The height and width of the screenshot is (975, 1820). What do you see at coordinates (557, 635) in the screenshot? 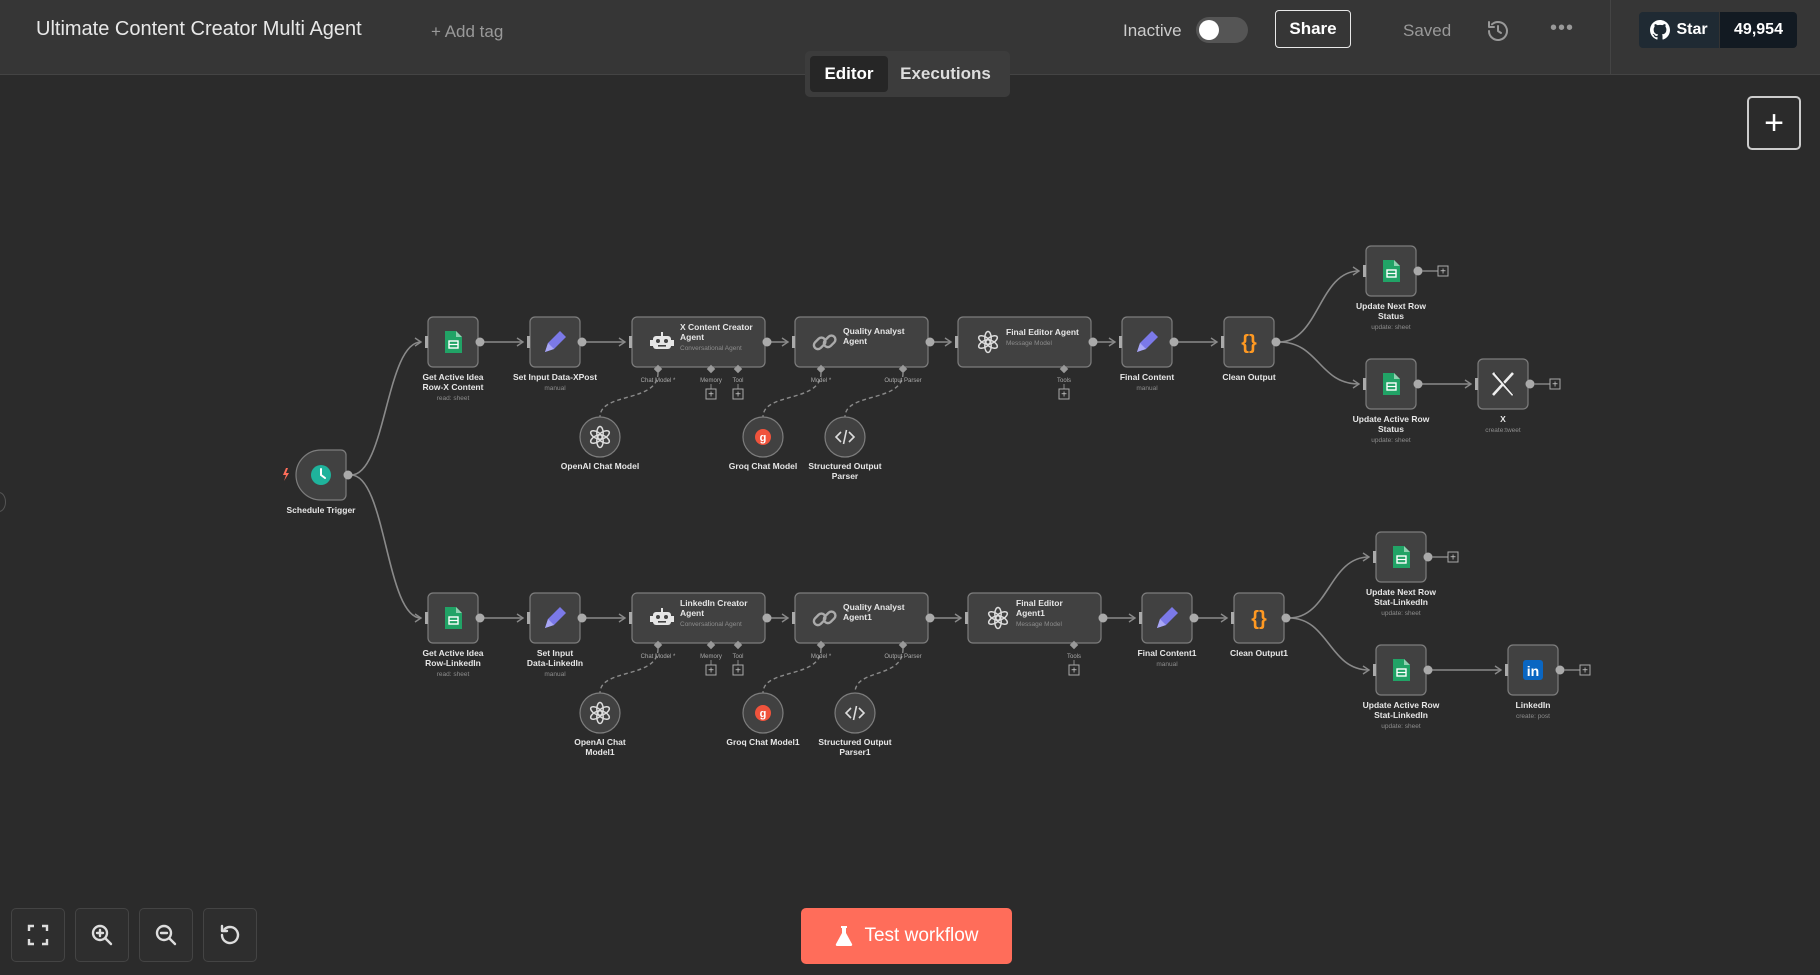
I see `node-setl: Set InputData-LinkedIn manual` at bounding box center [557, 635].